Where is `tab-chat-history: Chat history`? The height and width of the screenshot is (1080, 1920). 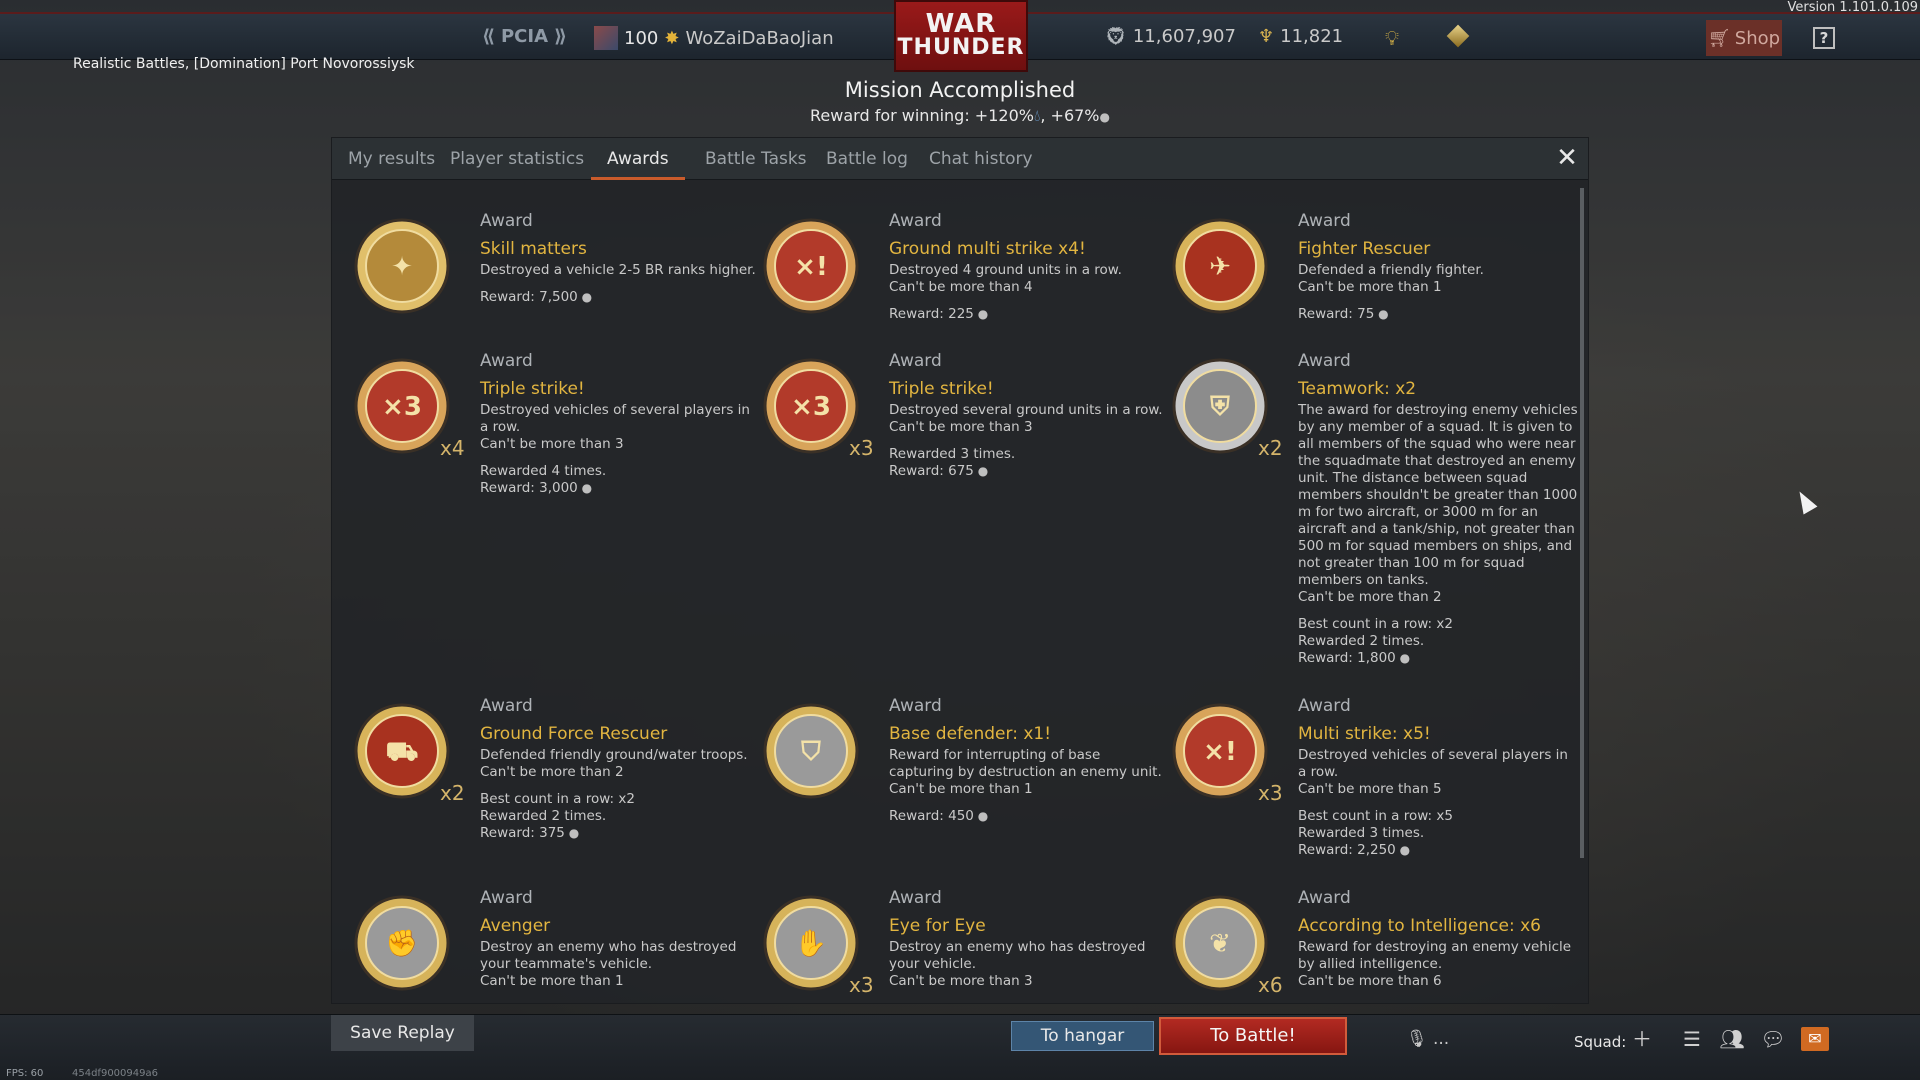 tab-chat-history: Chat history is located at coordinates (981, 159).